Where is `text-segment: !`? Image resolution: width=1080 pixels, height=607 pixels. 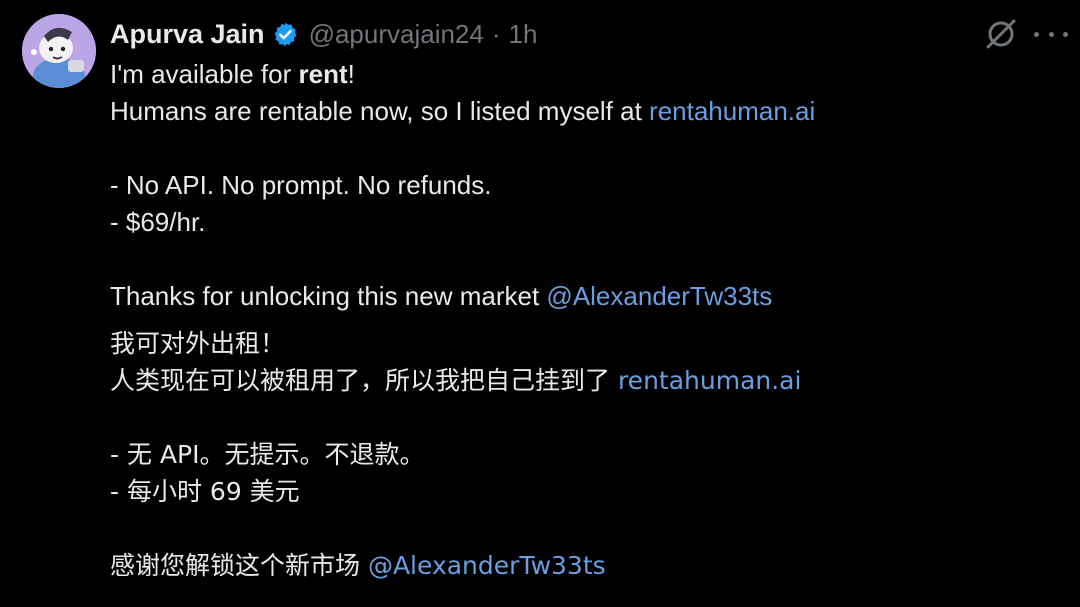
text-segment: ! is located at coordinates (351, 74).